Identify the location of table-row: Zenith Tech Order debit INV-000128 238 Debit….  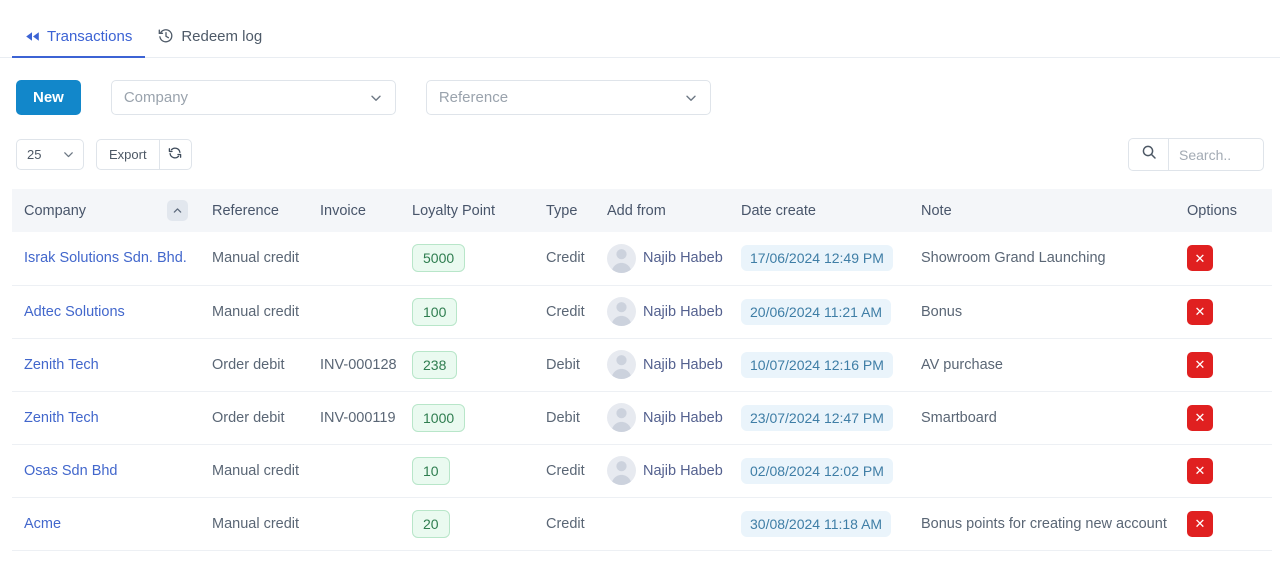
(642, 365).